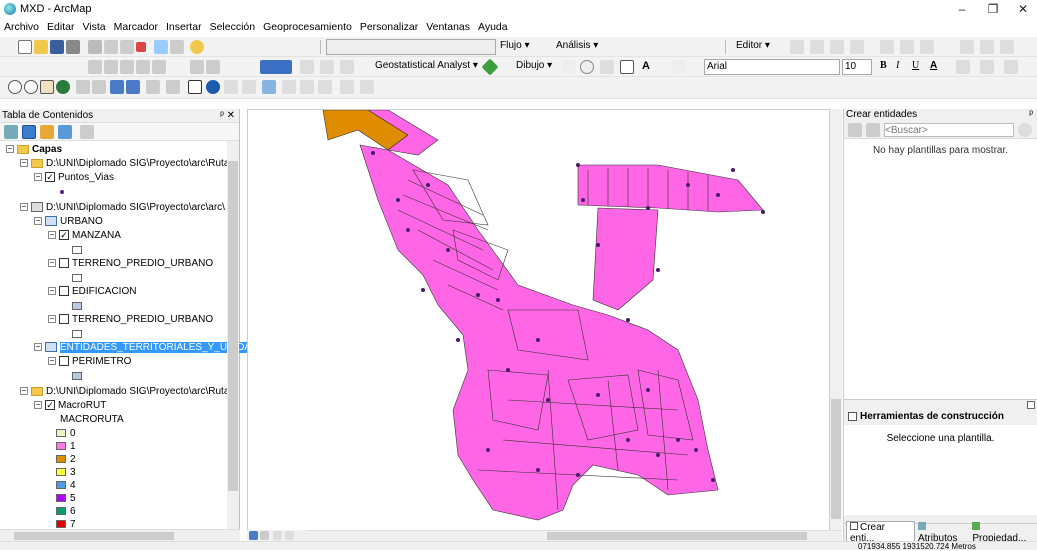 The height and width of the screenshot is (551, 1037). Describe the element at coordinates (41, 47) in the screenshot. I see `open-icon` at that location.